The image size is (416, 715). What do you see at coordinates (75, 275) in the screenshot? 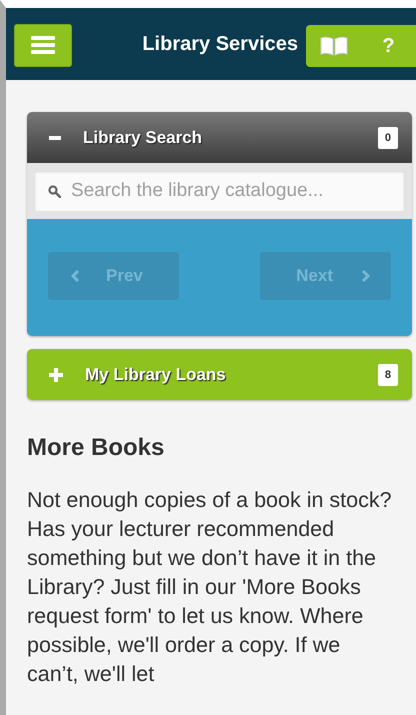
I see `chevron-left-icon` at bounding box center [75, 275].